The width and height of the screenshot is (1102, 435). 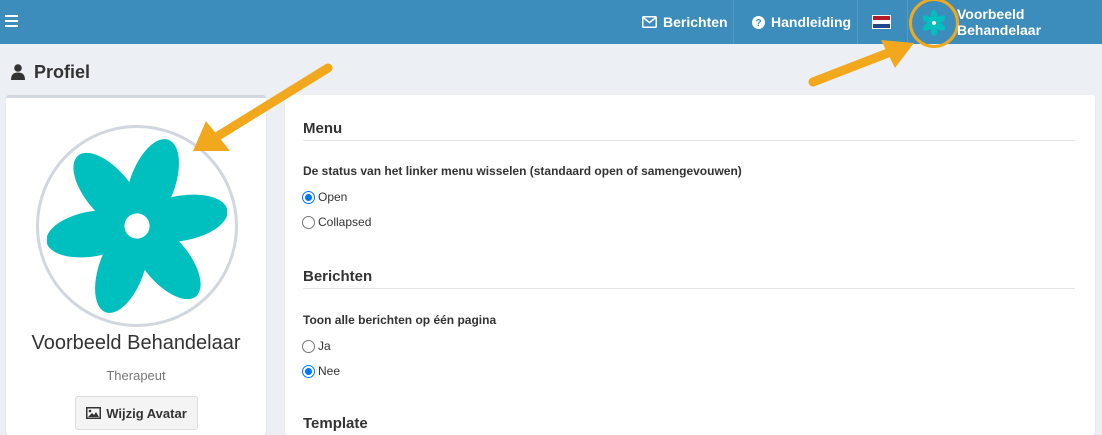 I want to click on menu-radio-collapsed: Collapsed, so click(x=336, y=222).